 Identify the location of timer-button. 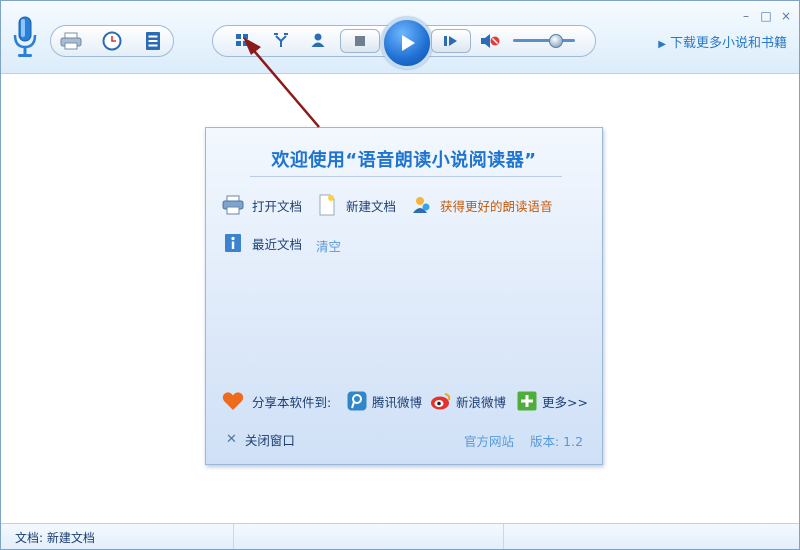
(112, 41).